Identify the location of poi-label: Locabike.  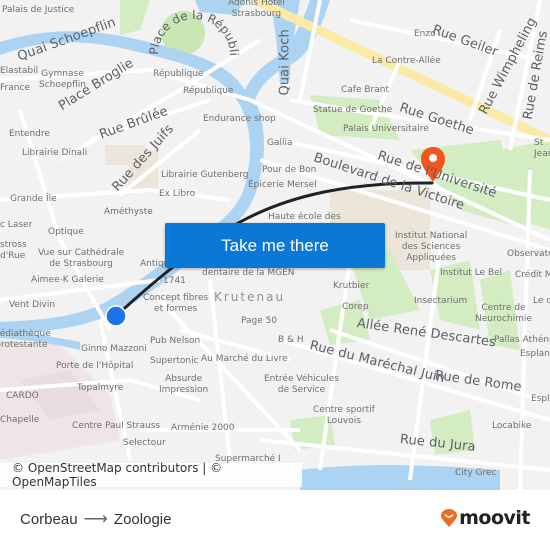
(512, 426).